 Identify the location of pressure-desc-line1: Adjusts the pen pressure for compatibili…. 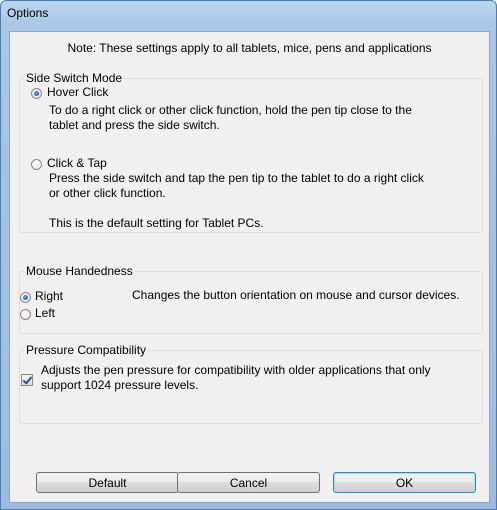
(236, 370).